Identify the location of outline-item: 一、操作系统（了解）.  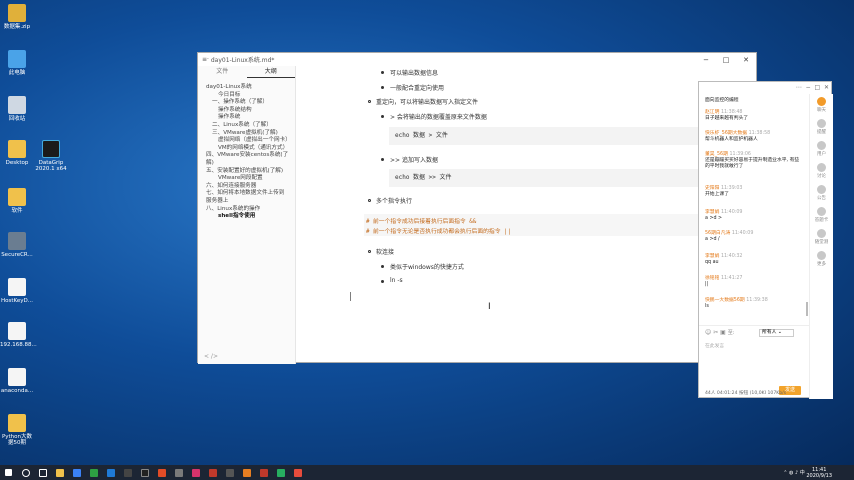
(247, 103).